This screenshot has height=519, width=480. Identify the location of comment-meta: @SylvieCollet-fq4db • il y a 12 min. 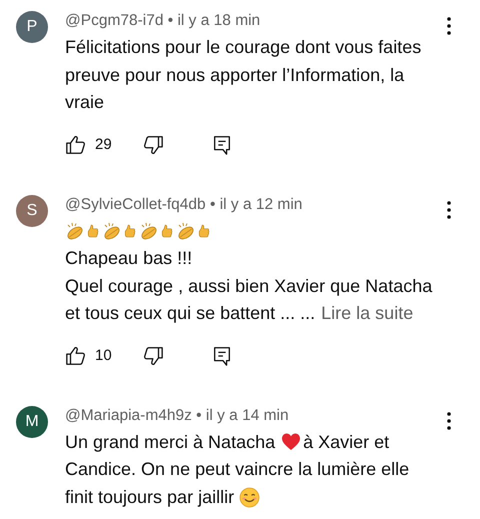
(183, 205).